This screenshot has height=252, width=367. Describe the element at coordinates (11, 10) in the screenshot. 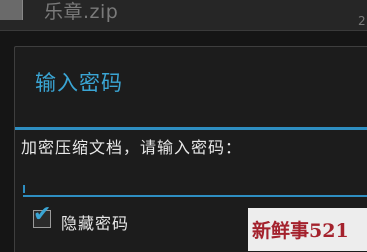

I see `archive-file-icon` at that location.